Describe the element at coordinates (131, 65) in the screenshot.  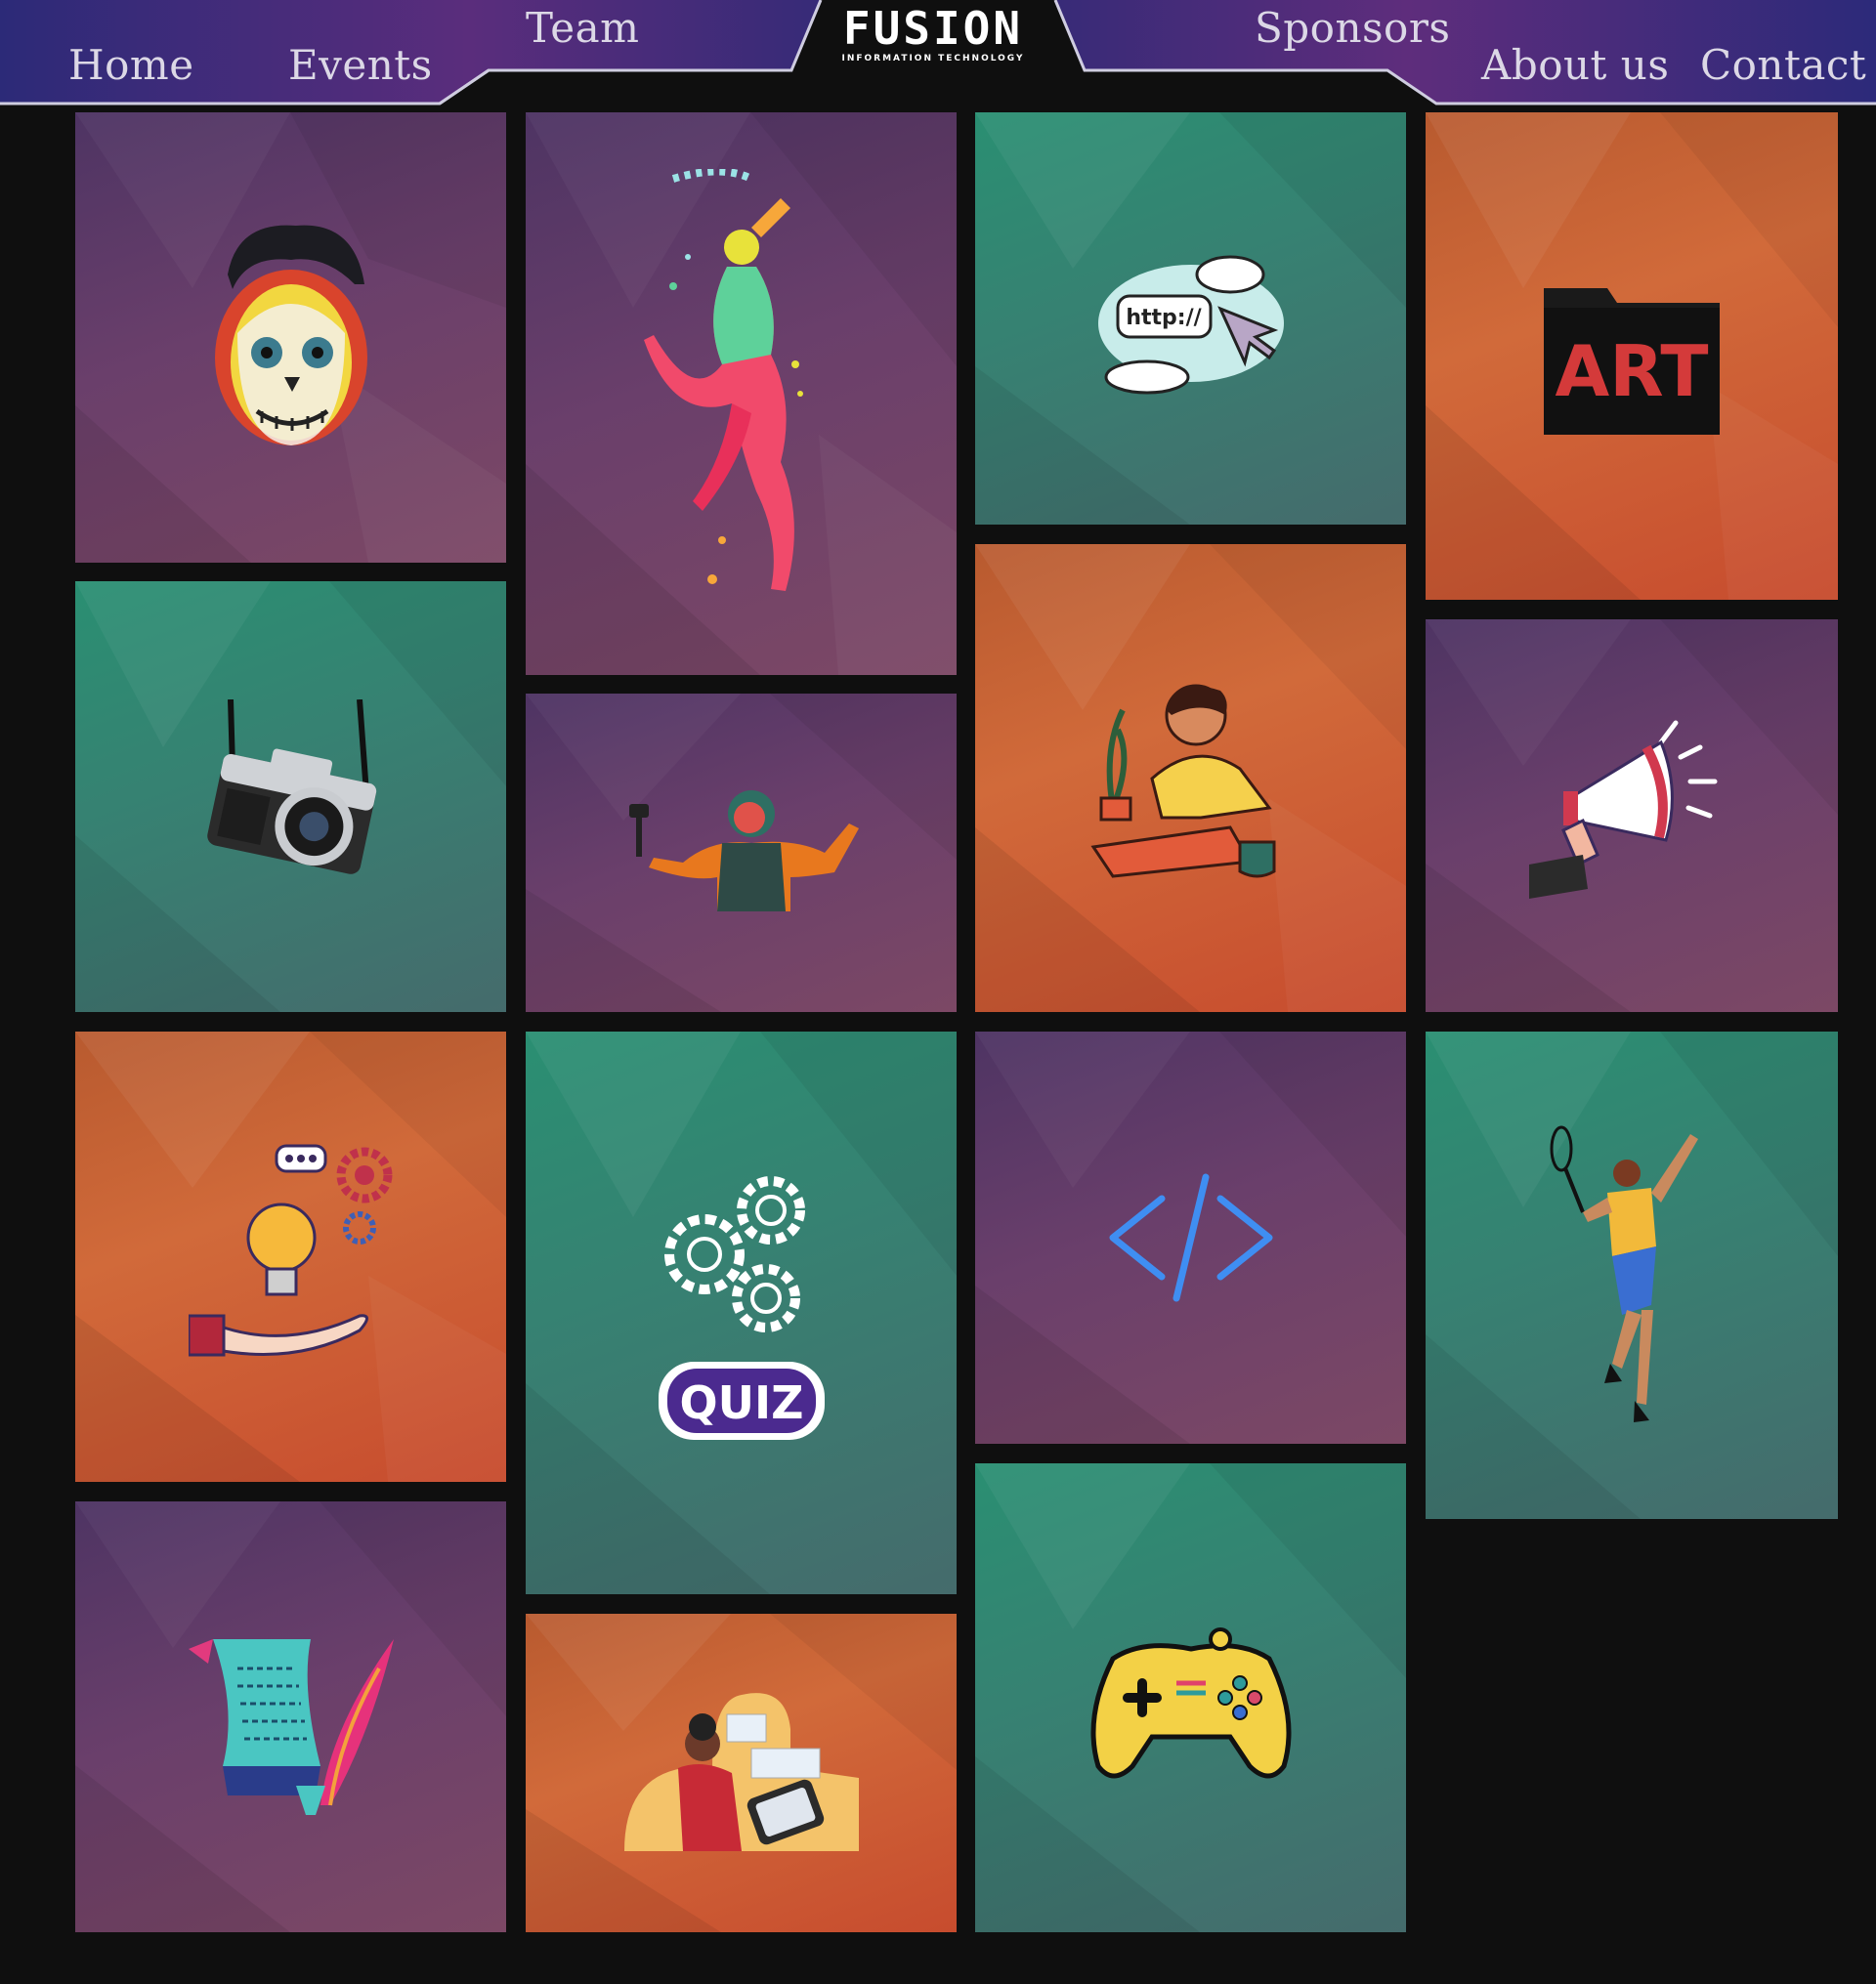
I see `nav-home: Home` at that location.